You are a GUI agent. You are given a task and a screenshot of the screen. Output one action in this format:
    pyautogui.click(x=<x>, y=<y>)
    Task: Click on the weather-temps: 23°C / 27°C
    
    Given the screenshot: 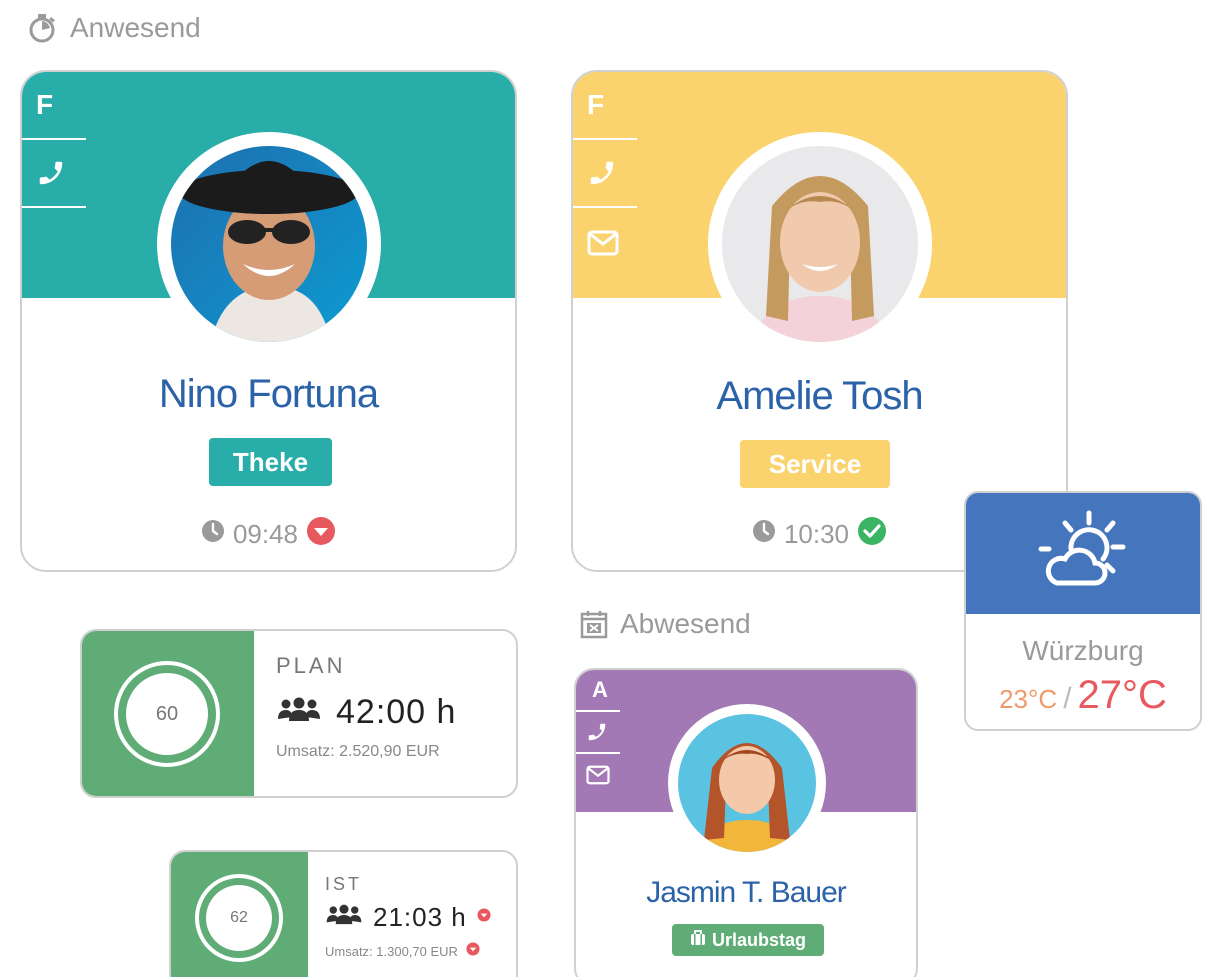 What is the action you would take?
    pyautogui.click(x=1083, y=695)
    